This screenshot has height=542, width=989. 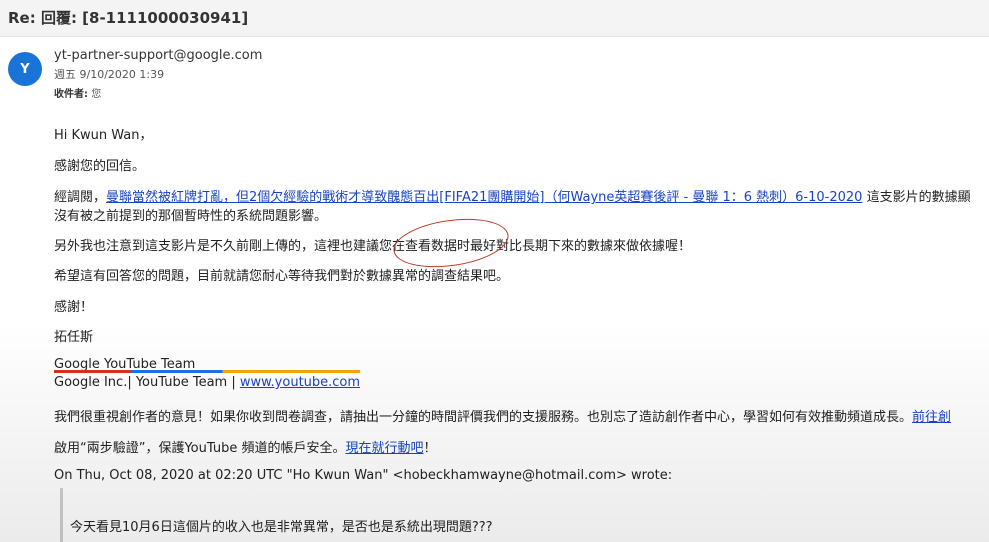 What do you see at coordinates (103, 135) in the screenshot?
I see `greeting: Hi Kwun Wan，` at bounding box center [103, 135].